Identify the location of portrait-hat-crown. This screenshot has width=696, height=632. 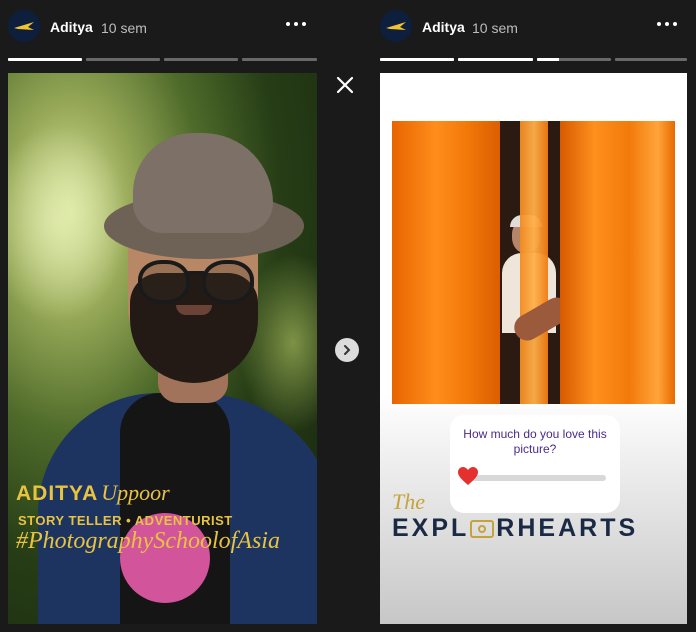
(203, 183).